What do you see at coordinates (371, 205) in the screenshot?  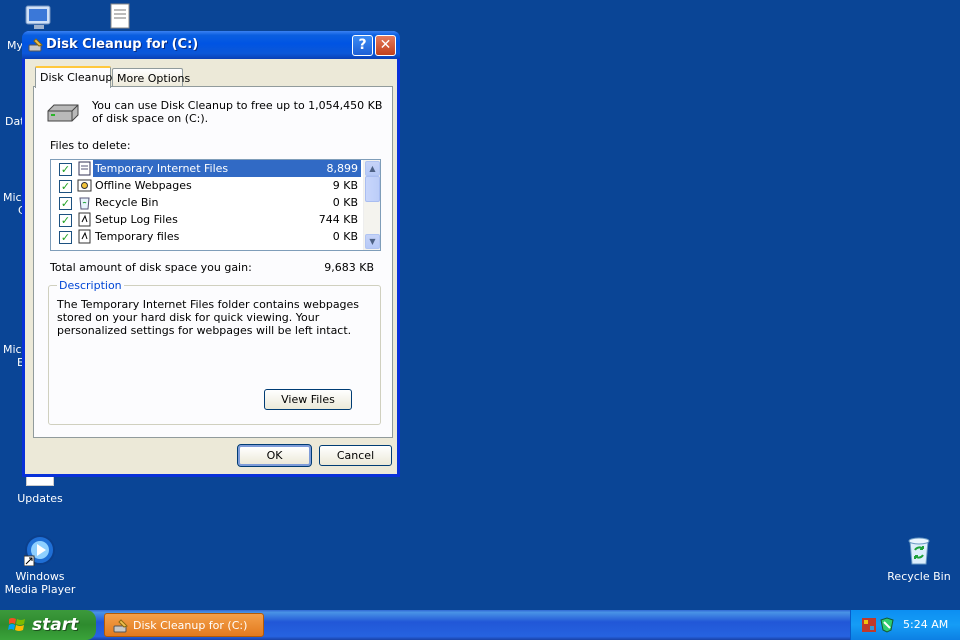 I see `vertical-scrollbar: ▲ ▼` at bounding box center [371, 205].